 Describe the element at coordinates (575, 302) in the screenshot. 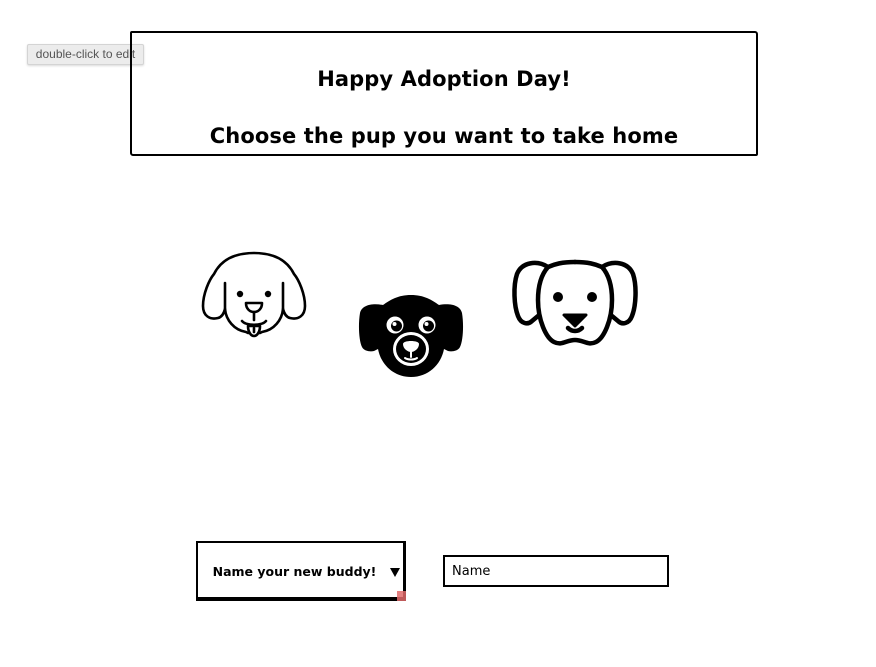

I see `dog-outline-icon` at that location.